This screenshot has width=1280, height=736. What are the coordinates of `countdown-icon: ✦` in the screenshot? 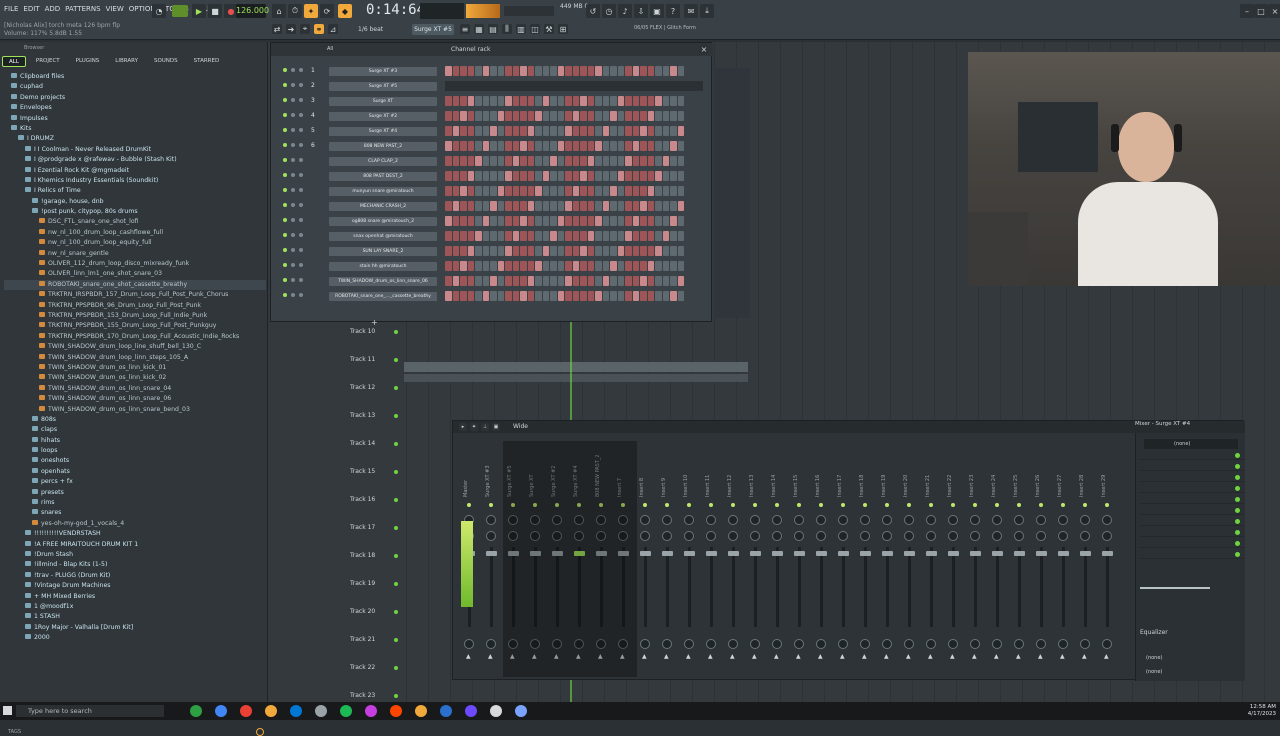 It's located at (311, 11).